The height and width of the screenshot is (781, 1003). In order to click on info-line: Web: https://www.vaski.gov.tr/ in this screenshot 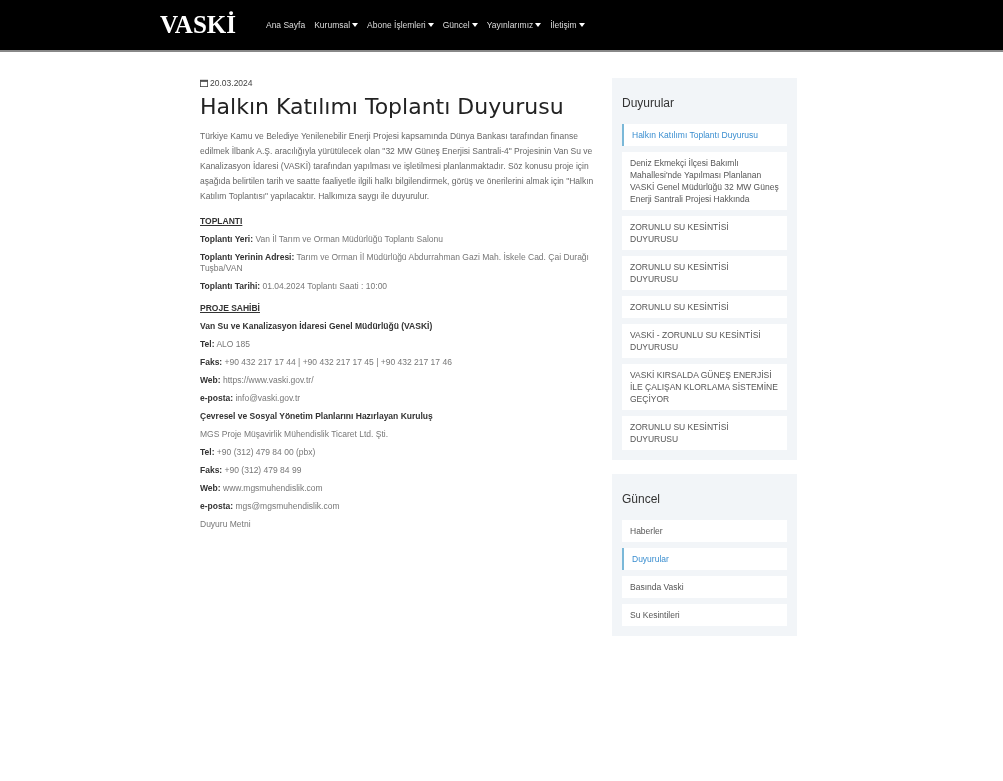, I will do `click(257, 380)`.